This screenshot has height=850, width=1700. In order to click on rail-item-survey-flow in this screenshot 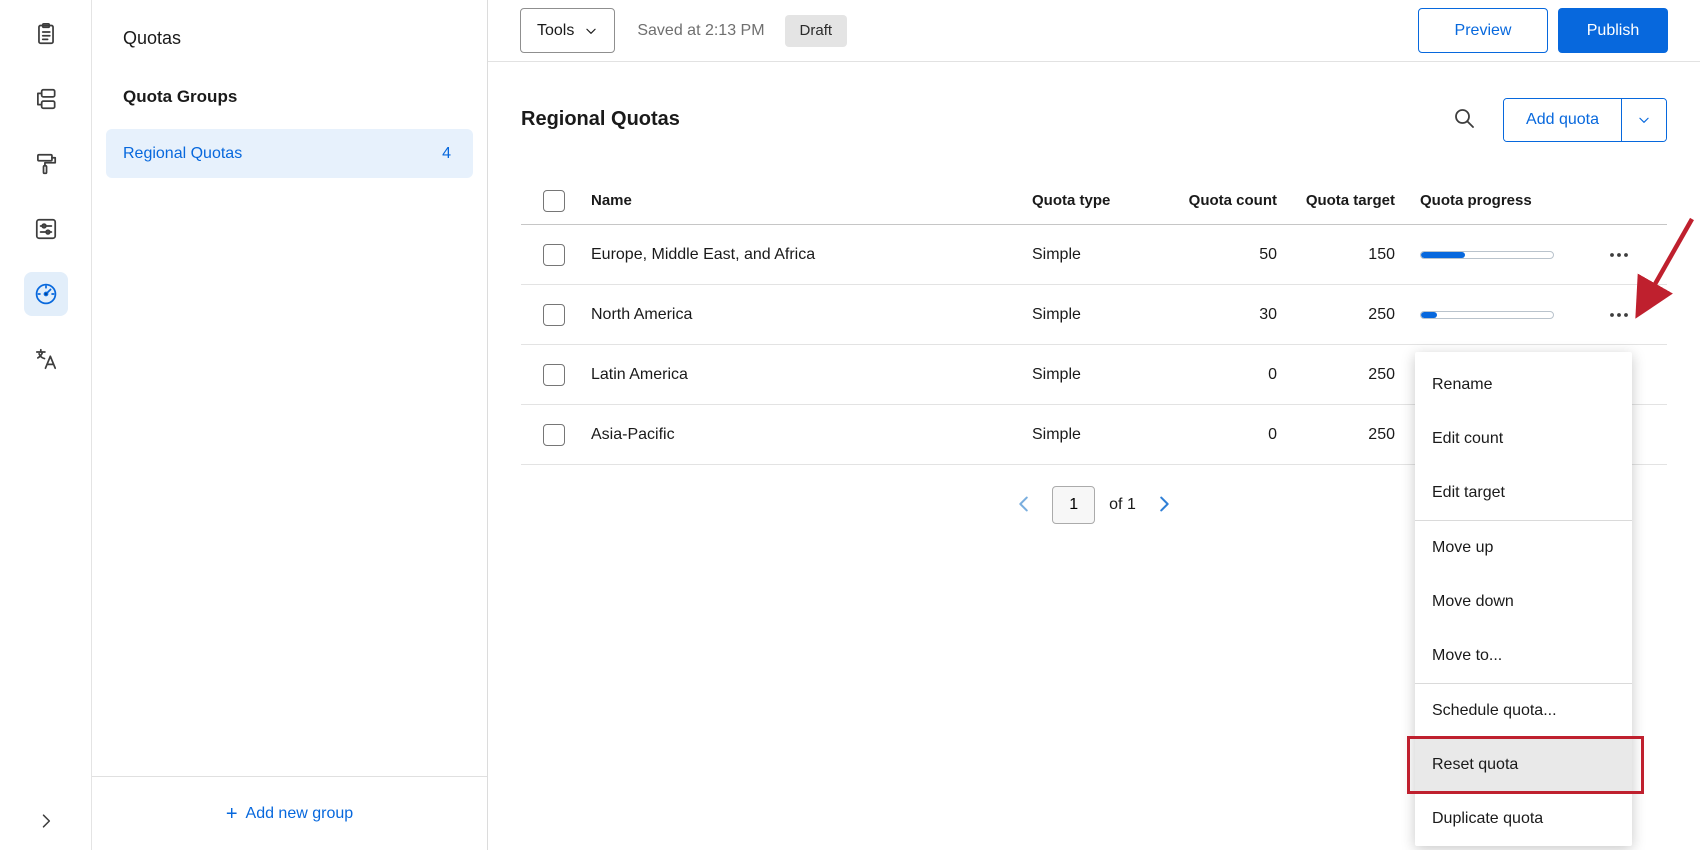, I will do `click(46, 99)`.